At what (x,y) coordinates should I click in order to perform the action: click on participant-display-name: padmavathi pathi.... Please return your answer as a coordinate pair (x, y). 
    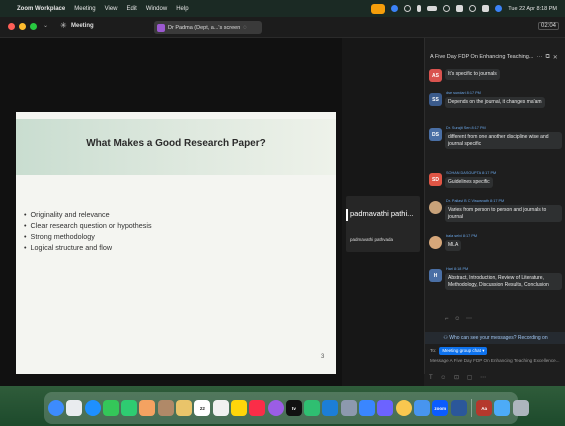
    Looking at the image, I should click on (382, 213).